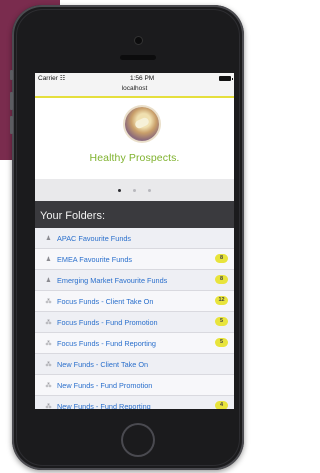 The width and height of the screenshot is (320, 473). I want to click on folder-label: Emerging Market Favourite Funds, so click(112, 280).